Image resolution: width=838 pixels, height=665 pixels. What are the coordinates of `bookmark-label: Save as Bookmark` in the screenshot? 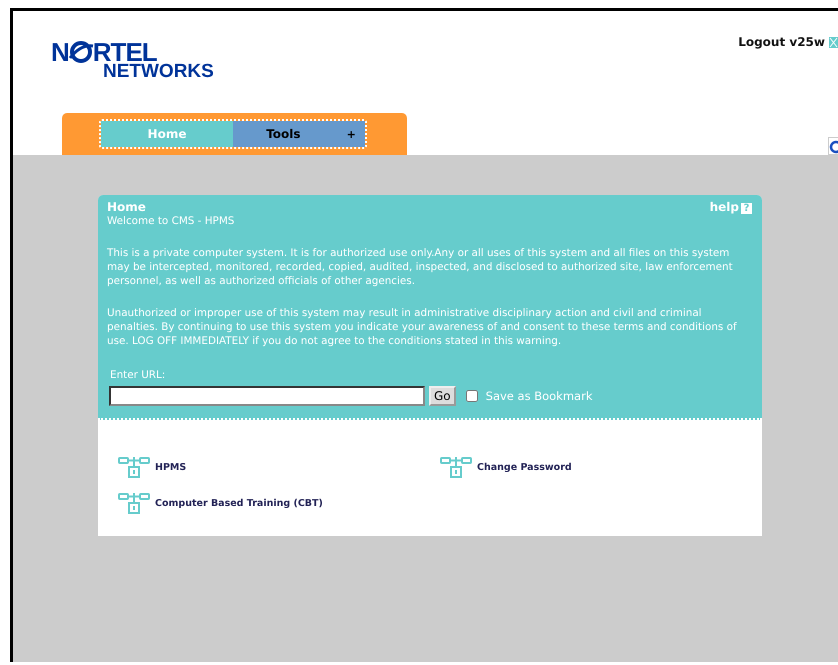 It's located at (539, 396).